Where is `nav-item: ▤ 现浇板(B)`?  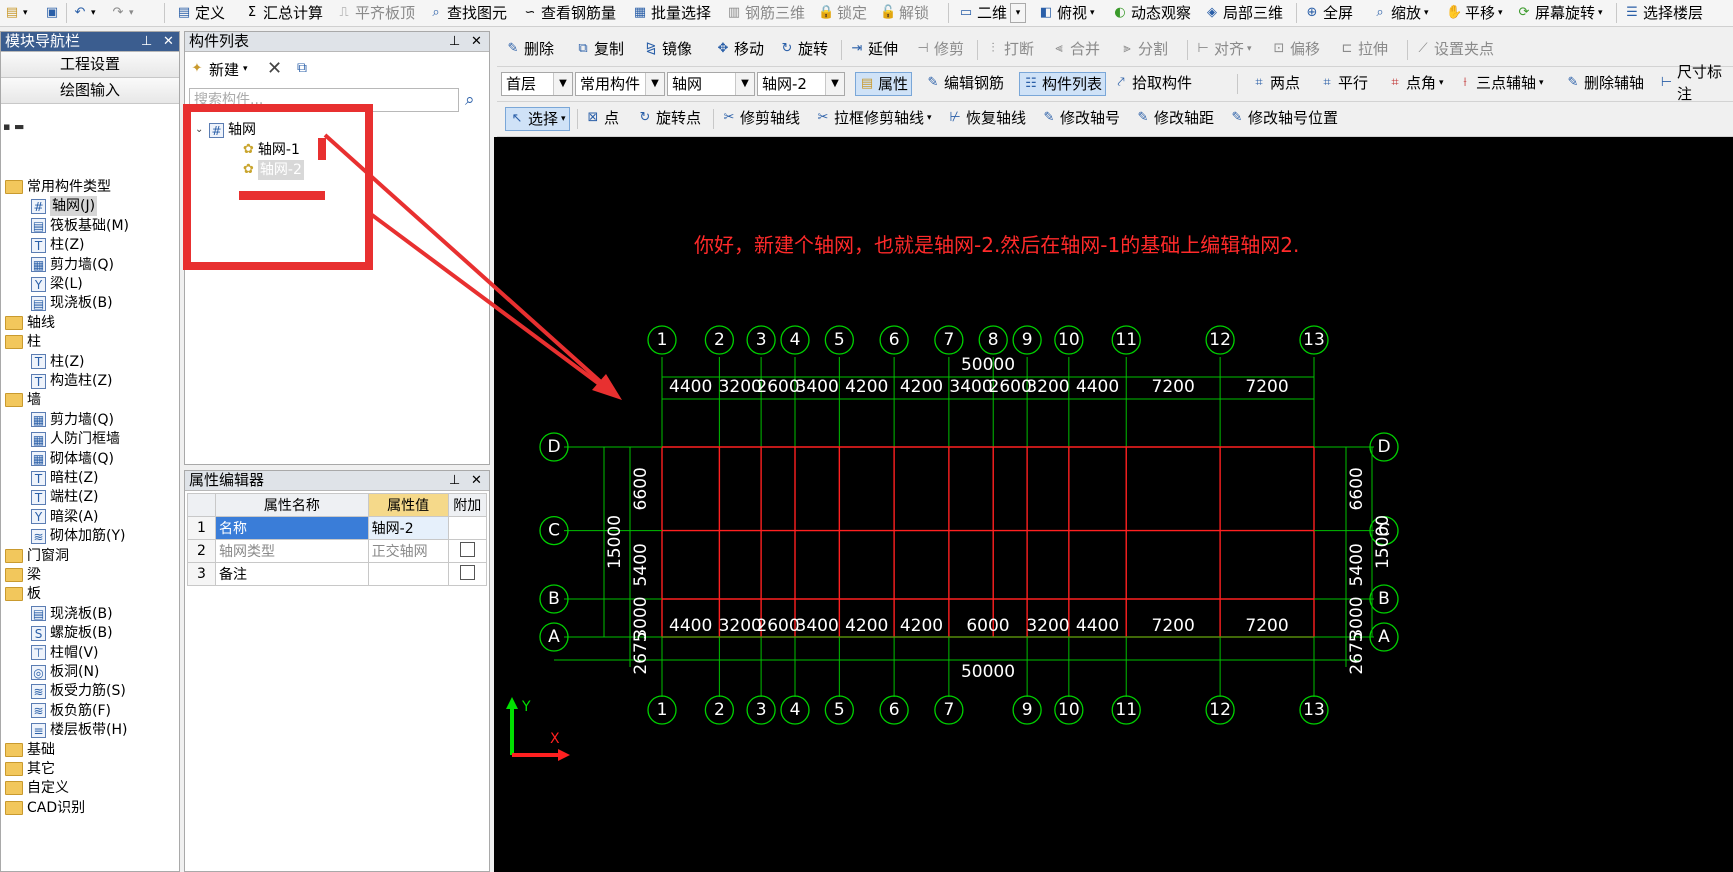
nav-item: ▤ 现浇板(B) is located at coordinates (72, 614).